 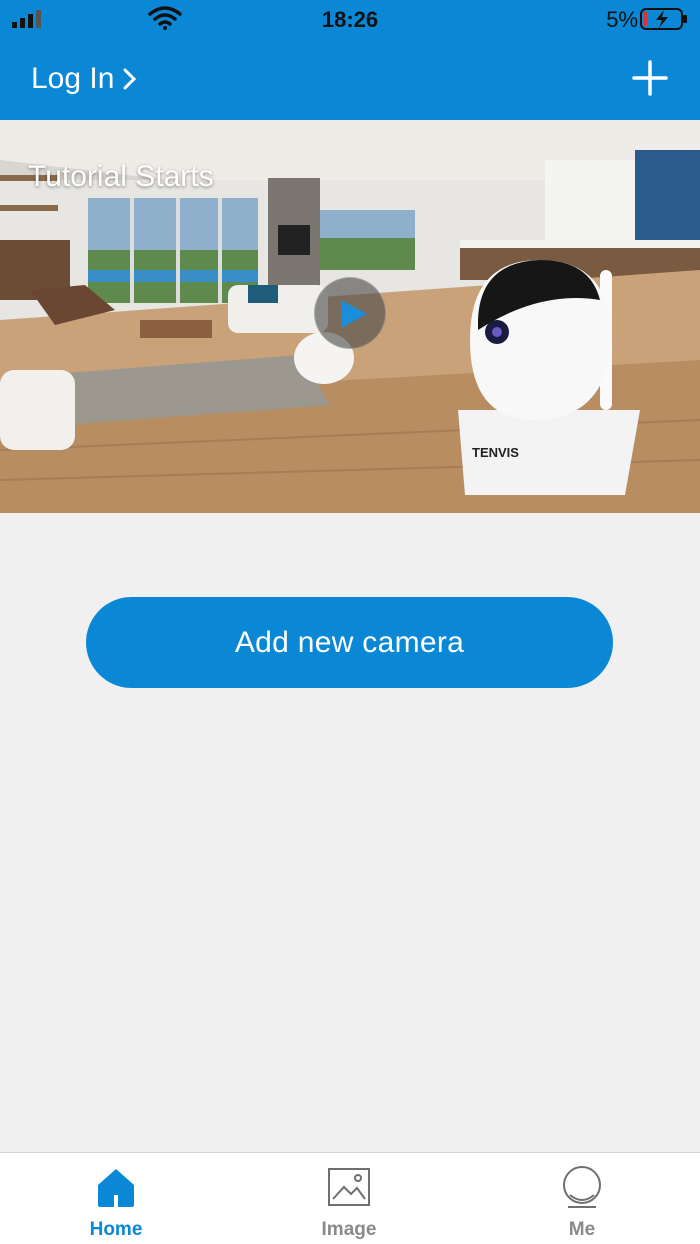 I want to click on chevron-right-icon, so click(x=130, y=79).